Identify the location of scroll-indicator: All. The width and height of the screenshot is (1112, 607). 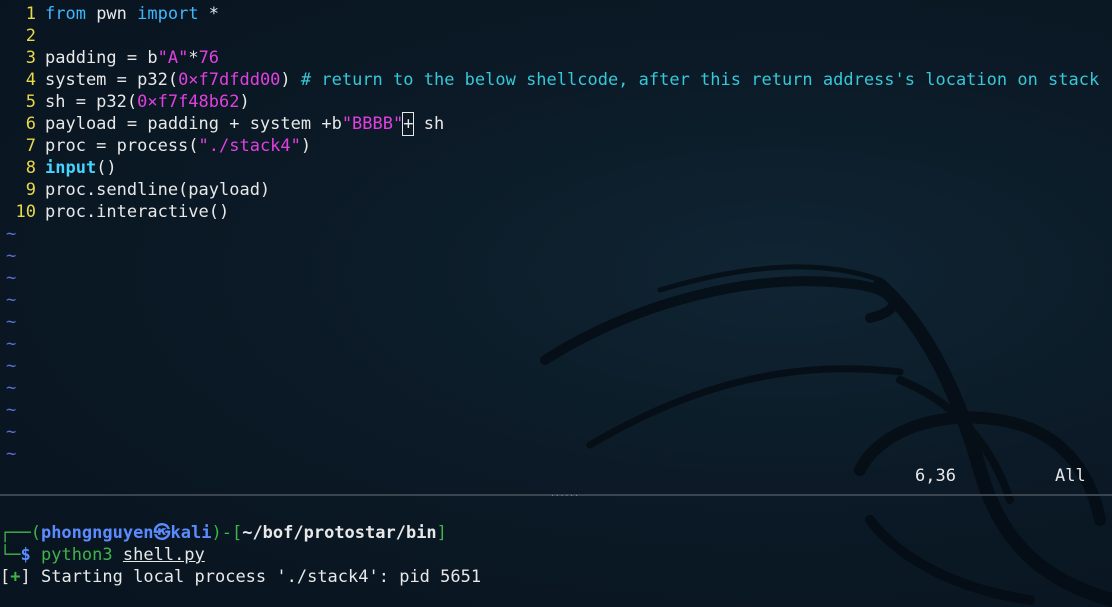
(1070, 476).